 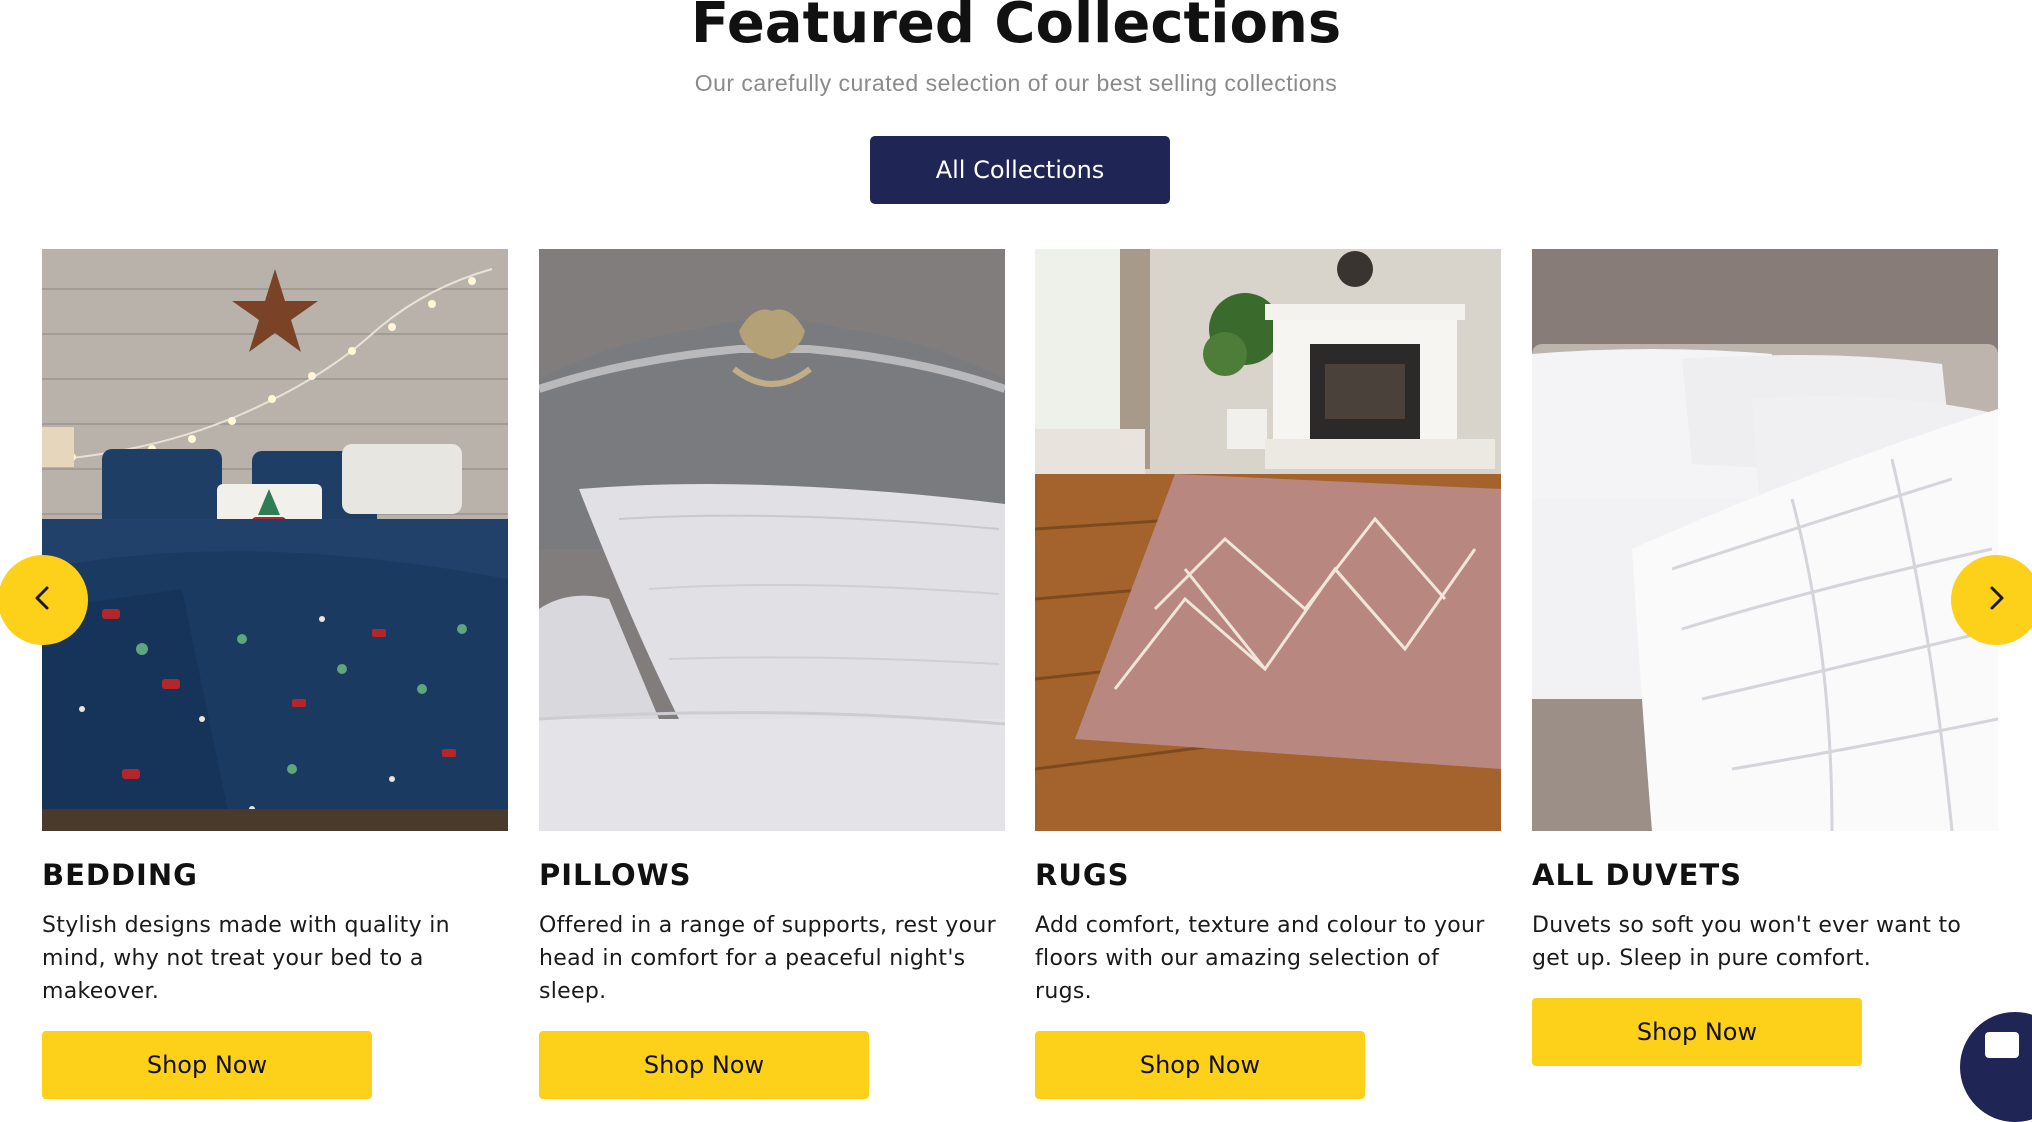 I want to click on collection-title: BEDDING, so click(x=120, y=875).